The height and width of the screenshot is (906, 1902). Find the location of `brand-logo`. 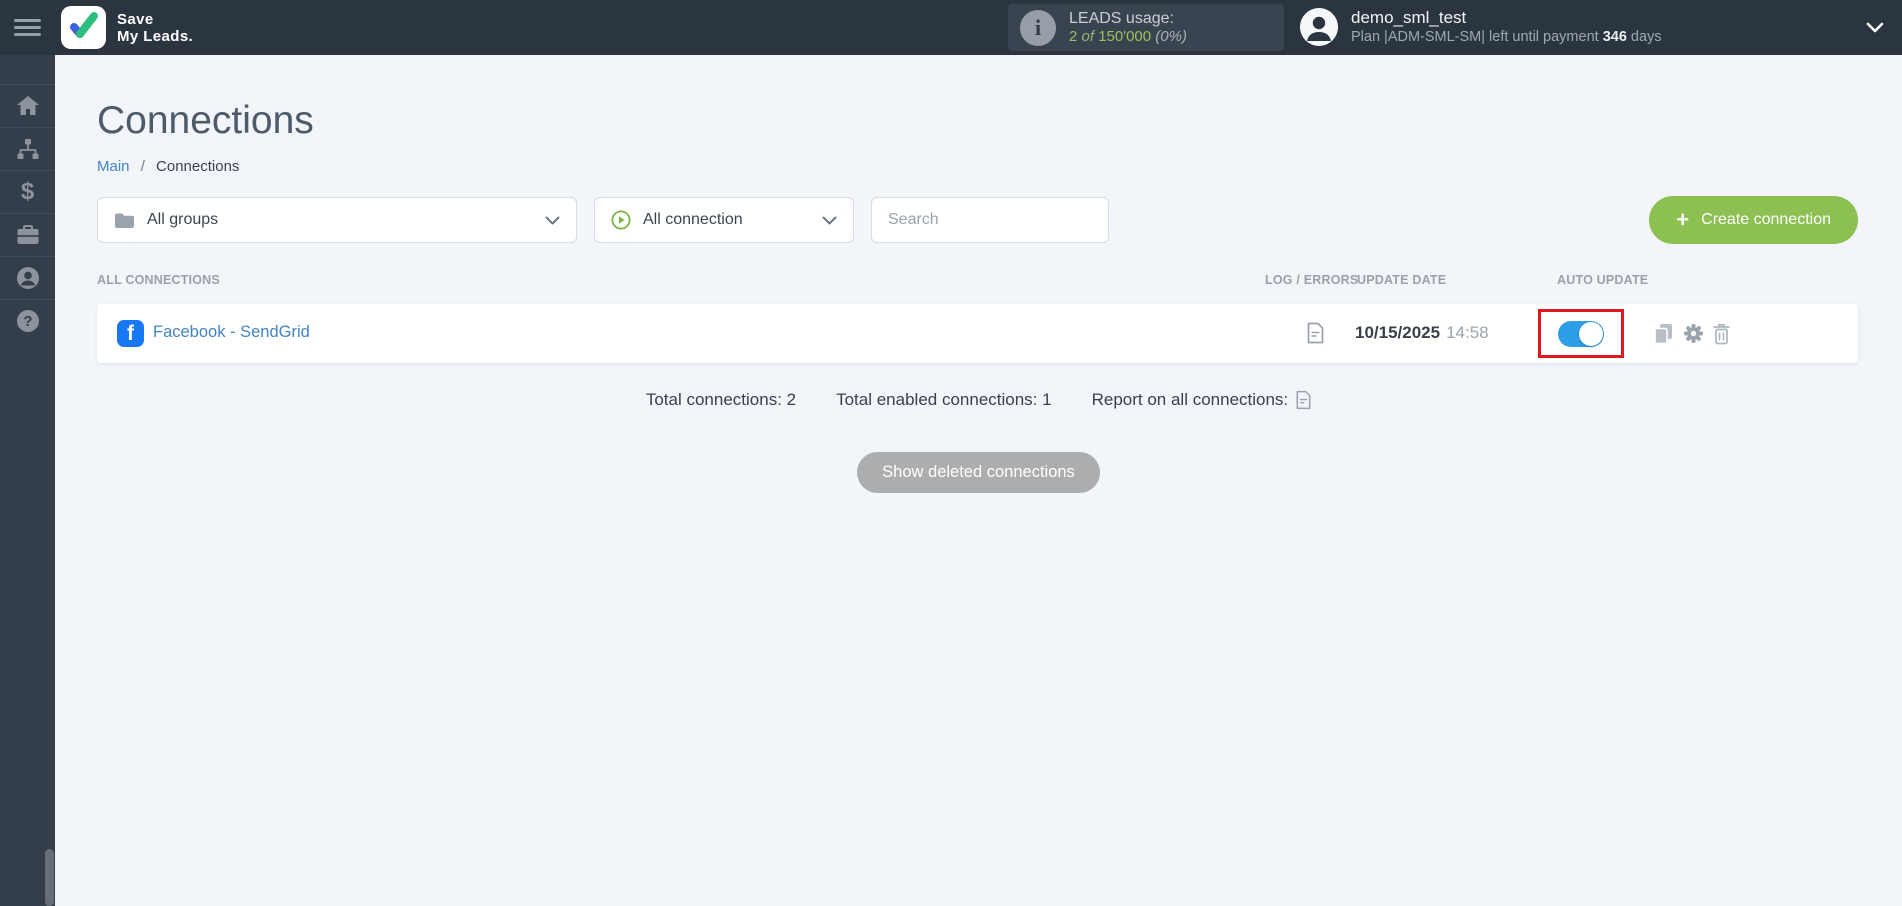

brand-logo is located at coordinates (83, 27).